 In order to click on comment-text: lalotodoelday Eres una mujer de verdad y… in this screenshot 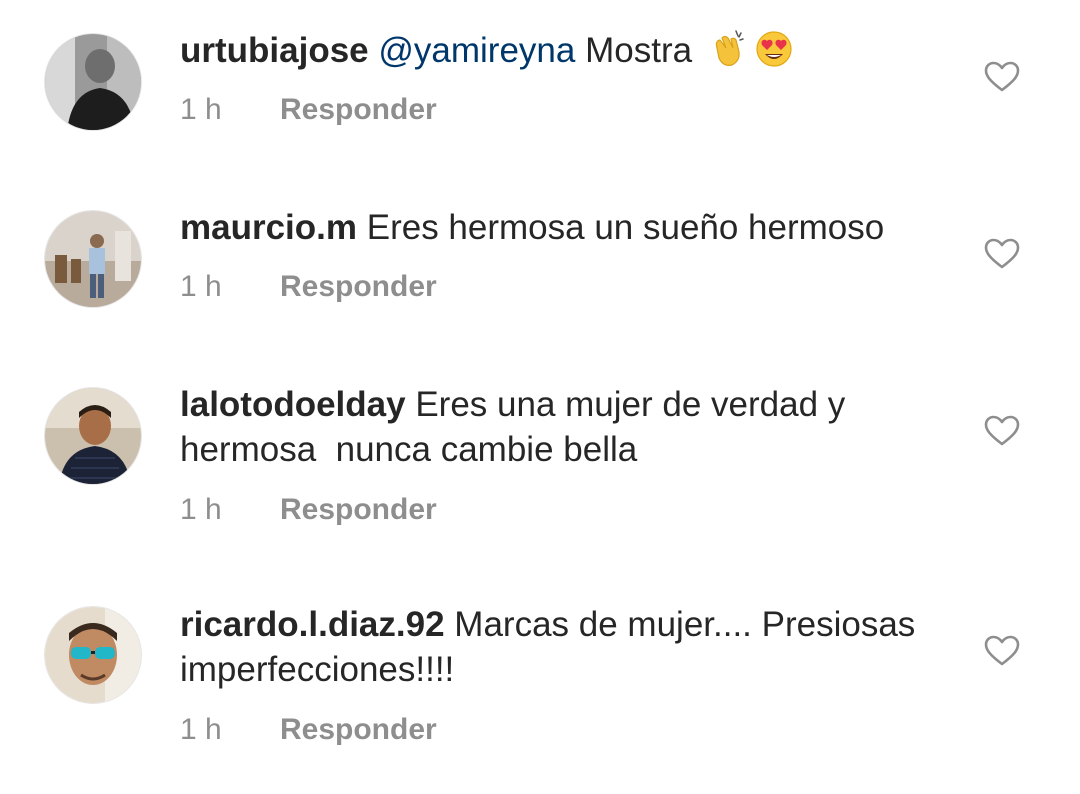, I will do `click(570, 427)`.